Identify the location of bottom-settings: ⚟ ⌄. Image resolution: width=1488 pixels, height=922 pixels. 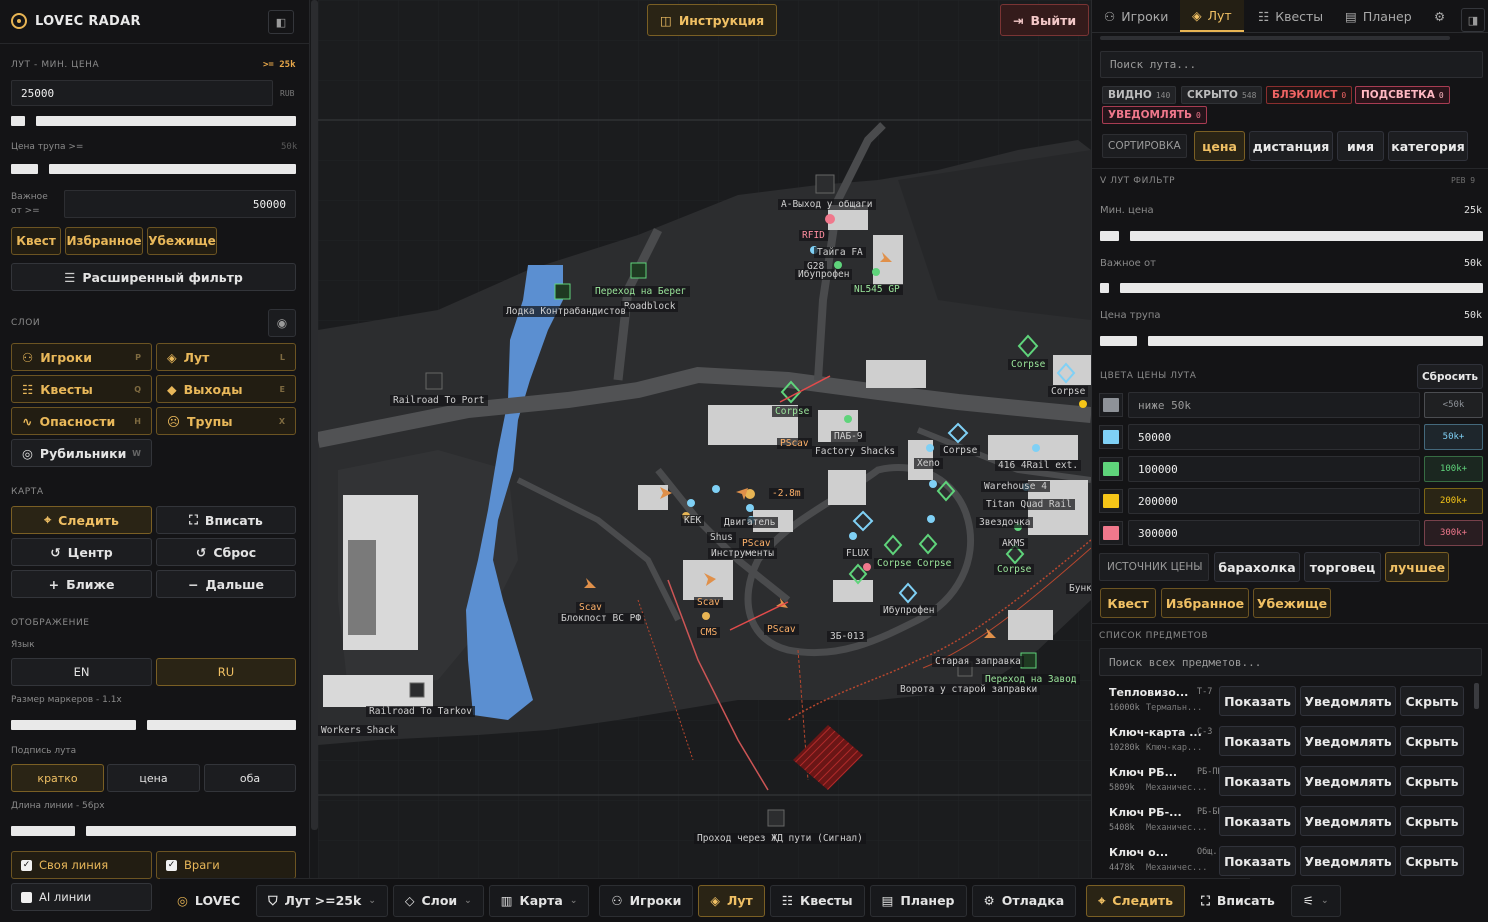
(1315, 900).